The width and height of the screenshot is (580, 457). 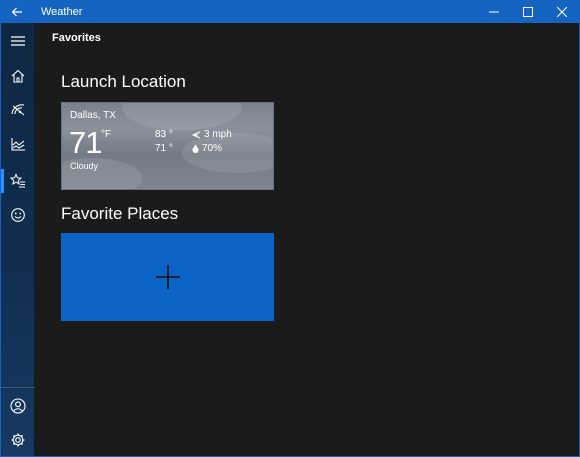 I want to click on plus-icon, so click(x=167, y=277).